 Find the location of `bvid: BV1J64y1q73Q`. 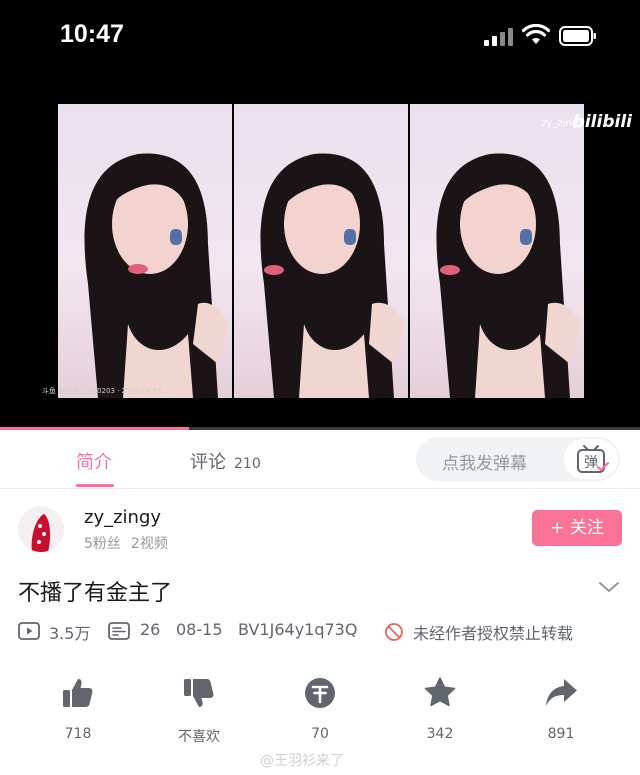

bvid: BV1J64y1q73Q is located at coordinates (298, 629).